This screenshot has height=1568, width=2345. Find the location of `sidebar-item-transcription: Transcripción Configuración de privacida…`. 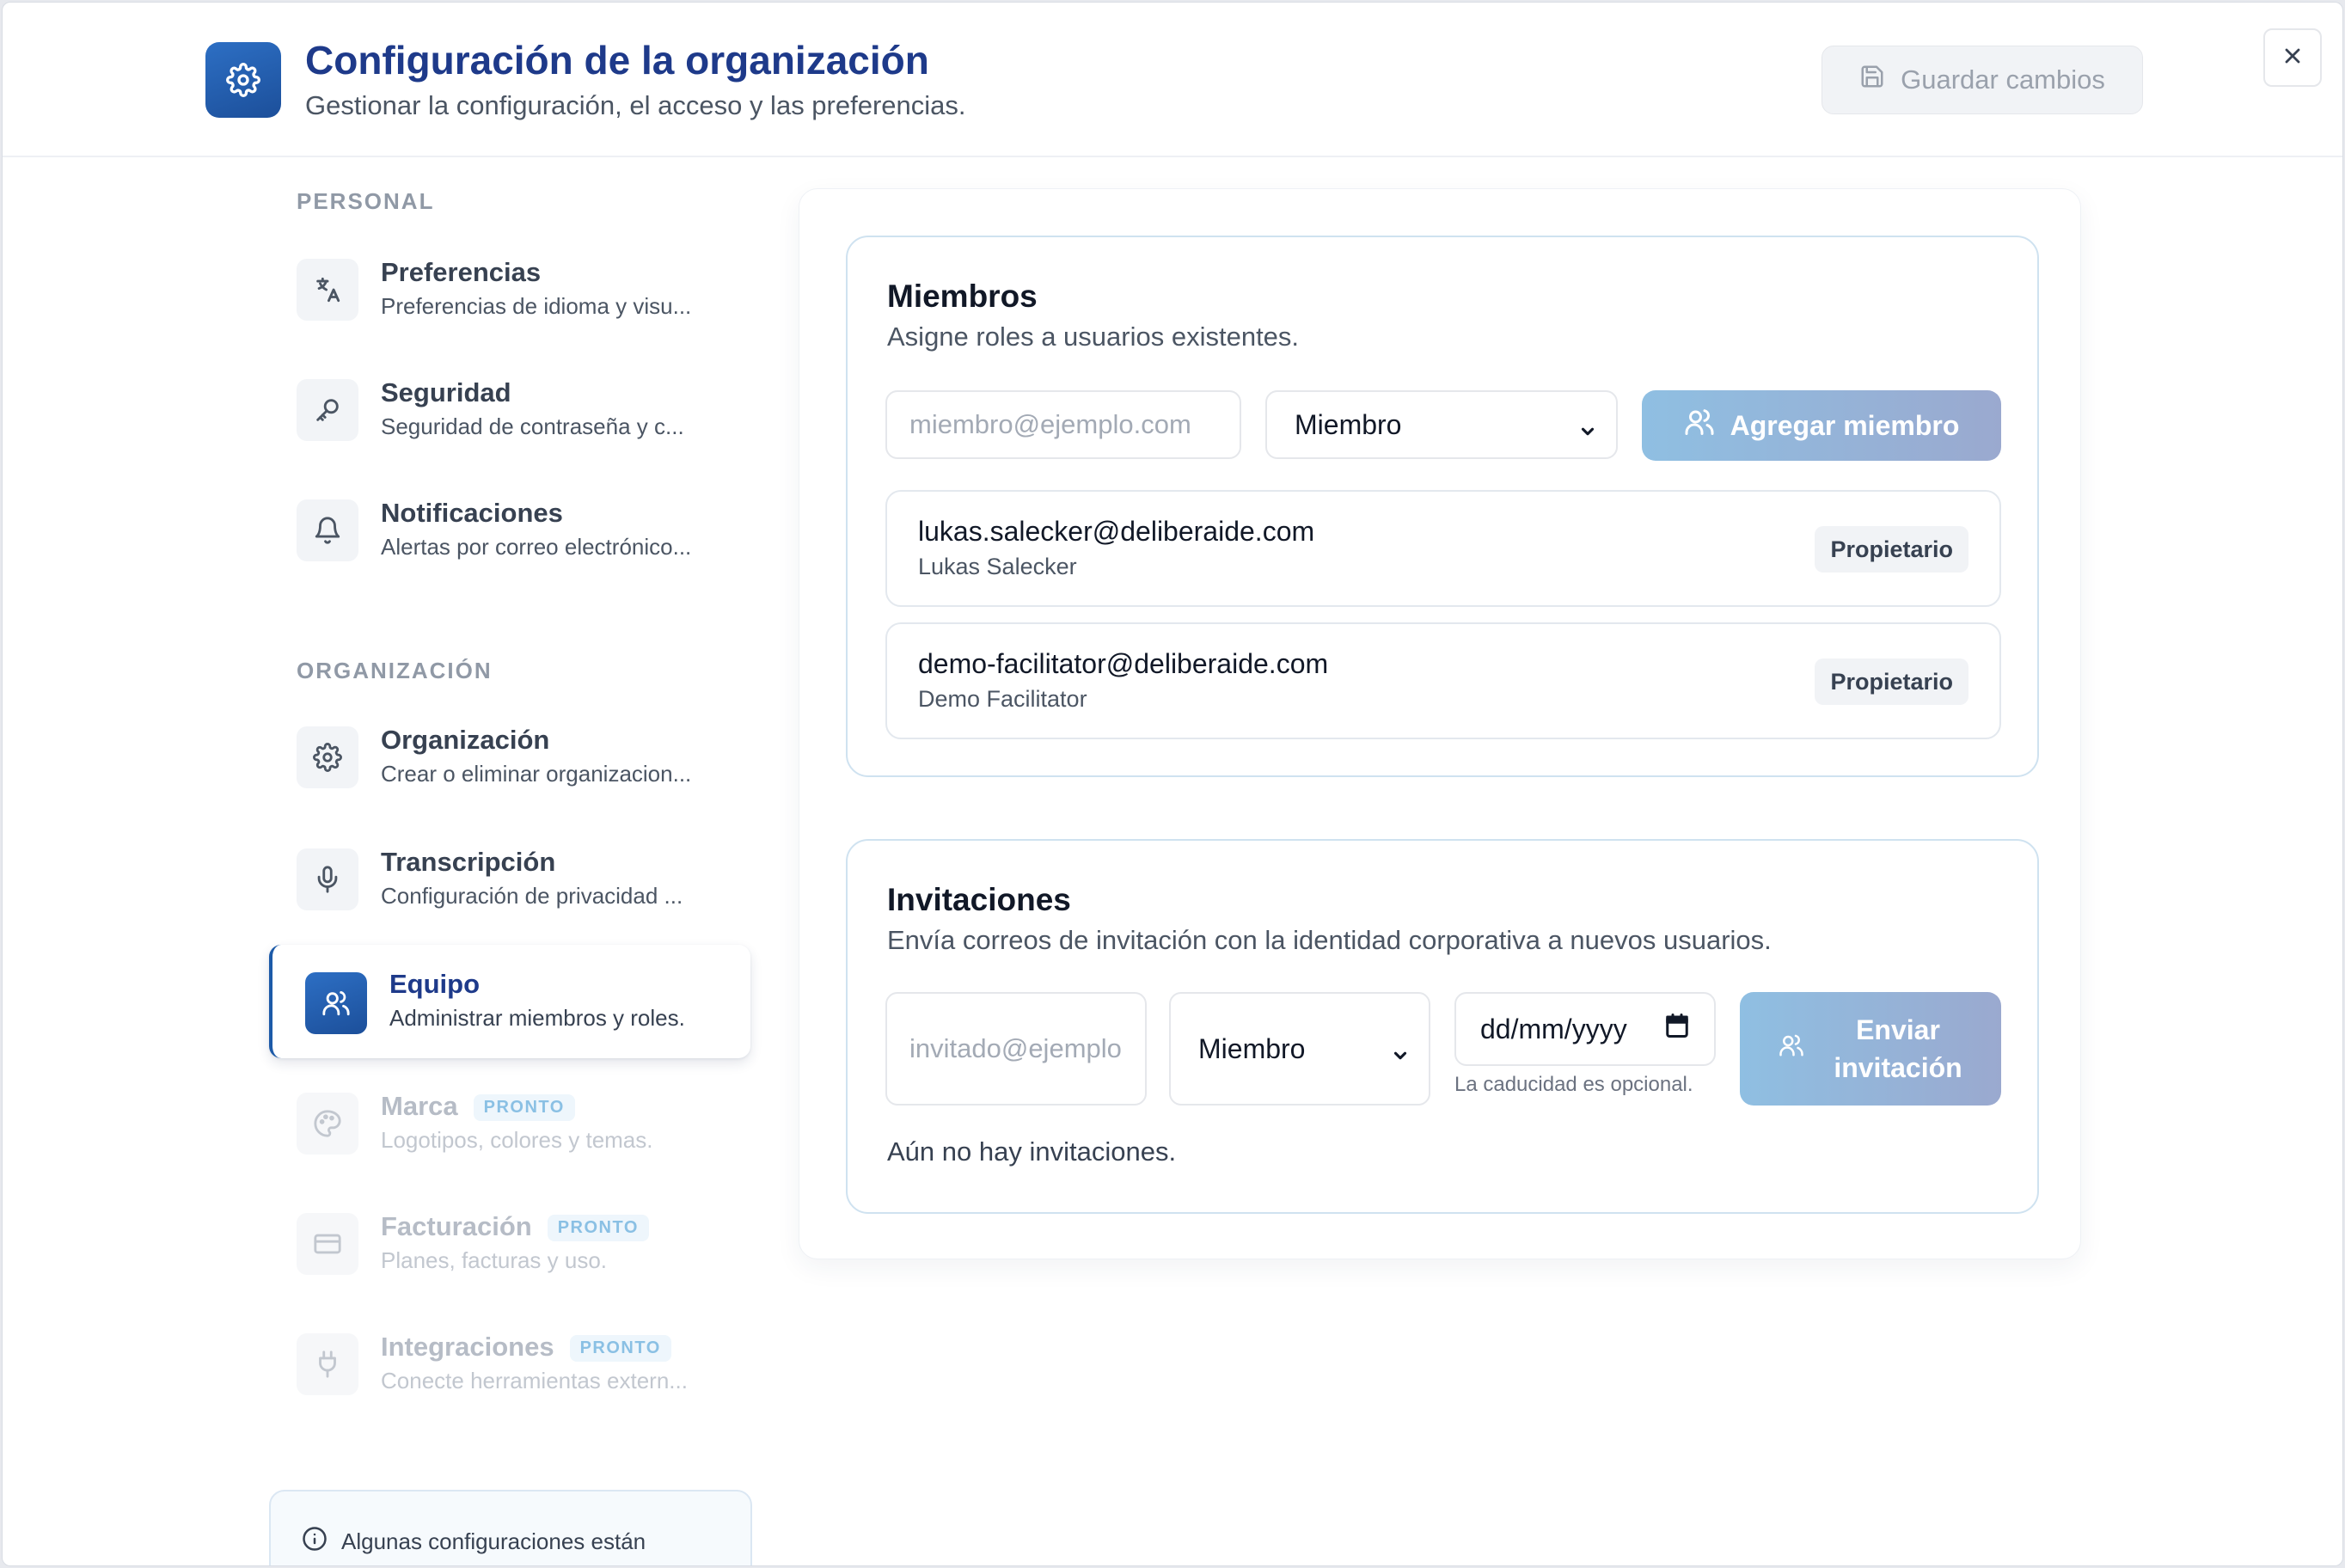

sidebar-item-transcription: Transcripción Configuración de privacida… is located at coordinates (509, 880).